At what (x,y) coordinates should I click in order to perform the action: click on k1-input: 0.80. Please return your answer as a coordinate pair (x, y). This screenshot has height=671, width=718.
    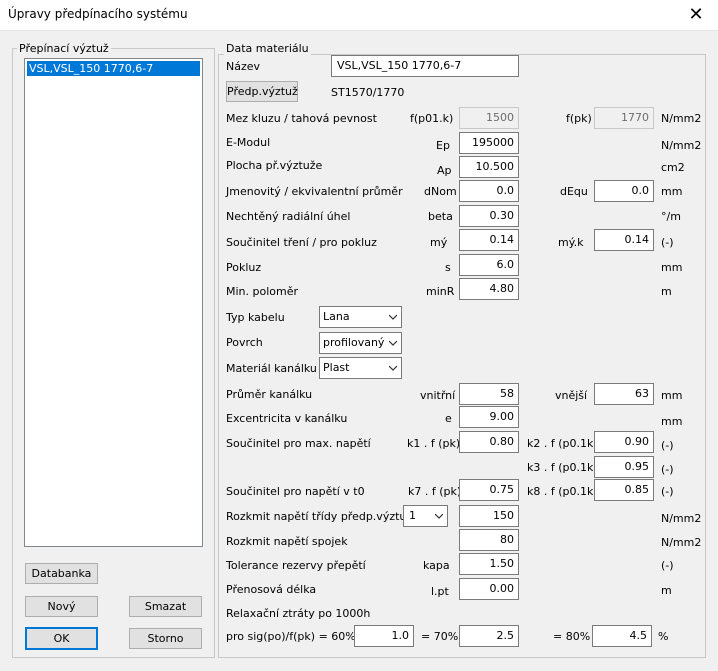
    Looking at the image, I should click on (489, 442).